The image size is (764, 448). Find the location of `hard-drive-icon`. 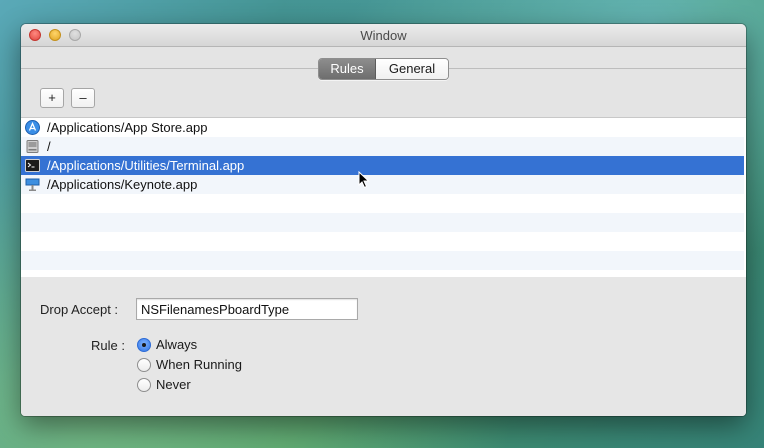

hard-drive-icon is located at coordinates (32, 146).